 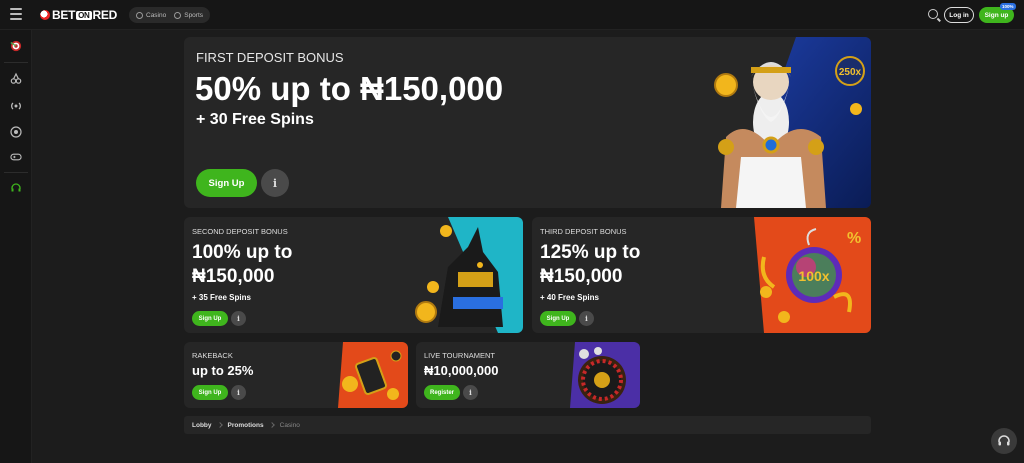 What do you see at coordinates (242, 252) in the screenshot?
I see `second-title-1: 100% up to` at bounding box center [242, 252].